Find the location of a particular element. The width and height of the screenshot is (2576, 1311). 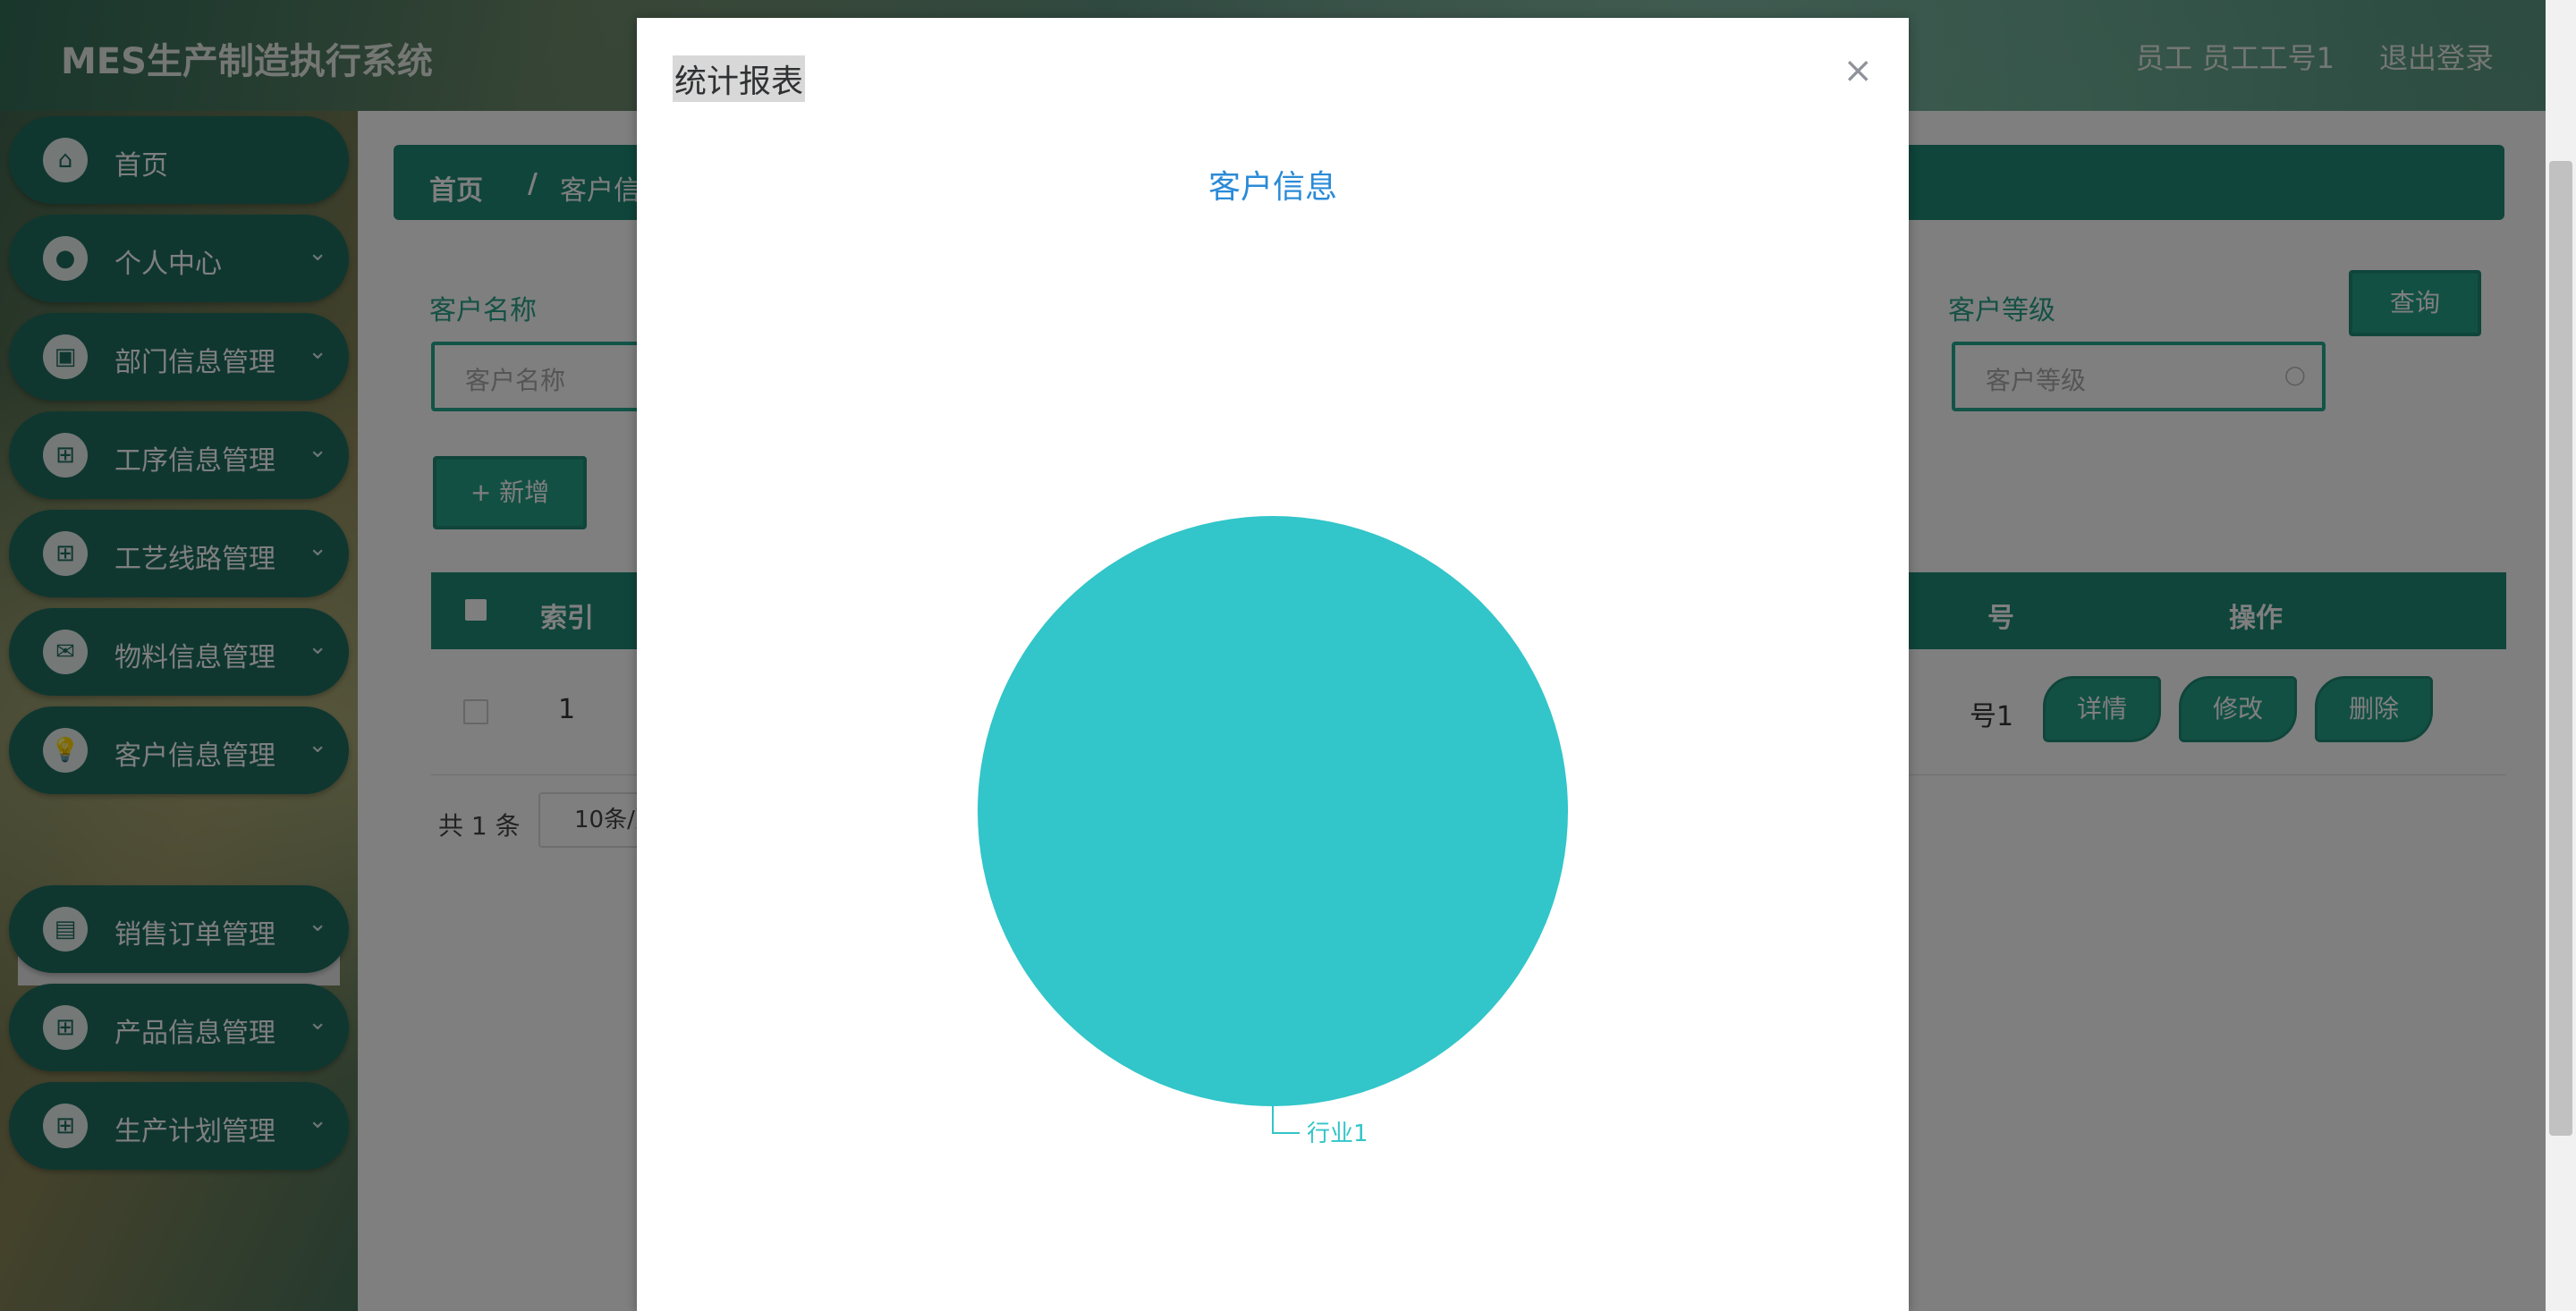

pie-labels: 行业1 is located at coordinates (1320, 1126).